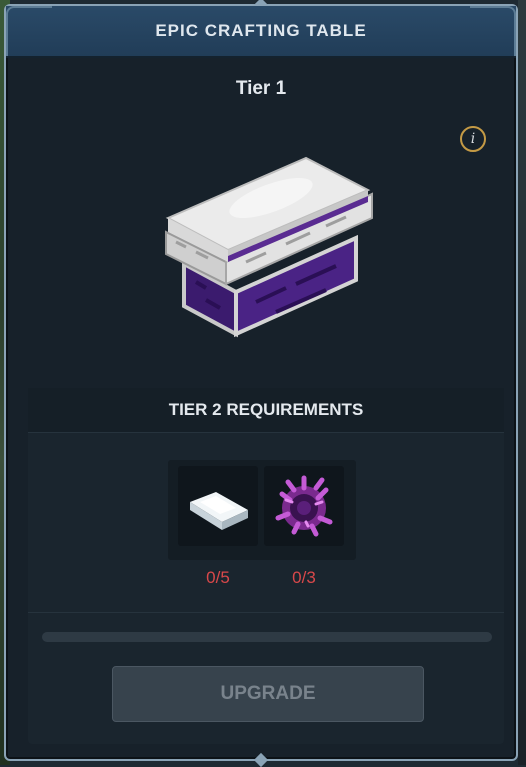 Image resolution: width=526 pixels, height=767 pixels. I want to click on upgrade-button: UPGRADE, so click(268, 694).